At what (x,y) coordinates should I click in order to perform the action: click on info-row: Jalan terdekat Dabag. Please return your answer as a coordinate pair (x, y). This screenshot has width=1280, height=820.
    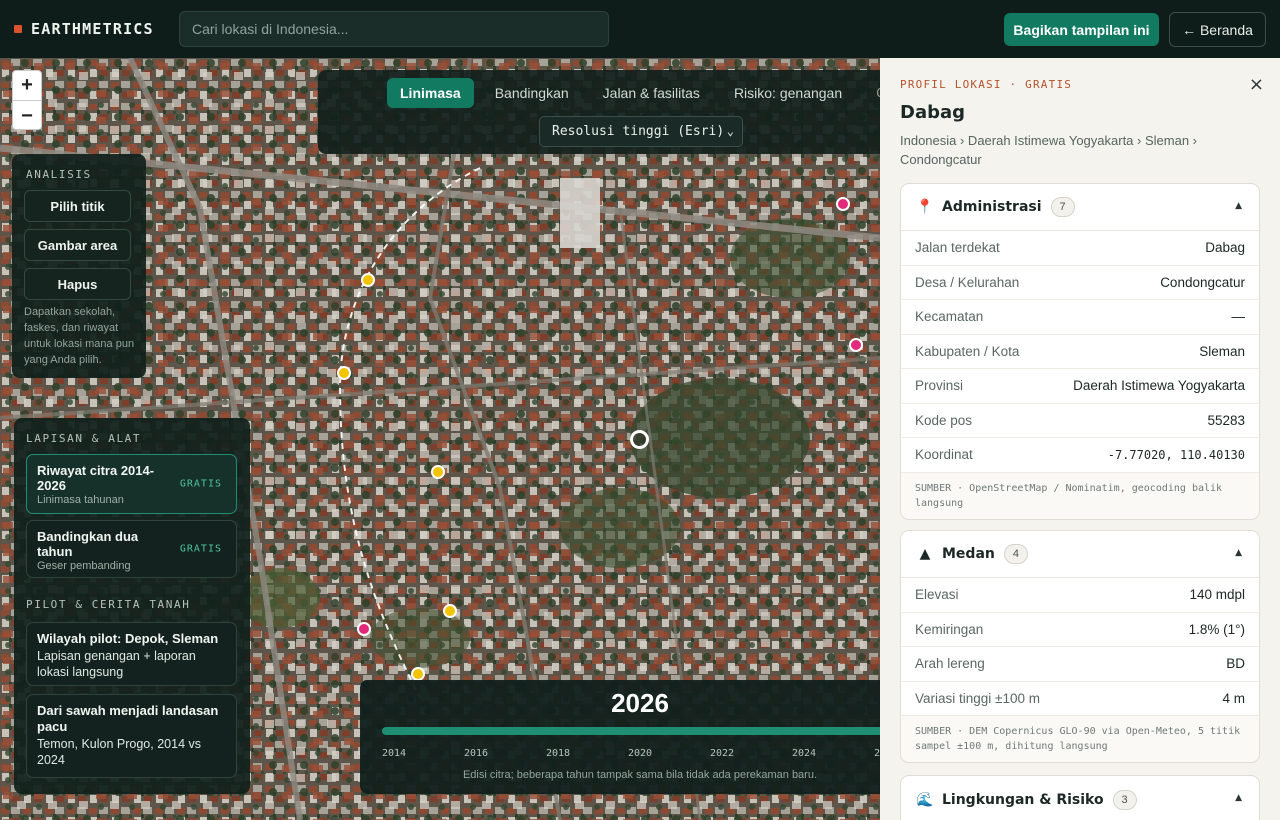
    Looking at the image, I should click on (1080, 248).